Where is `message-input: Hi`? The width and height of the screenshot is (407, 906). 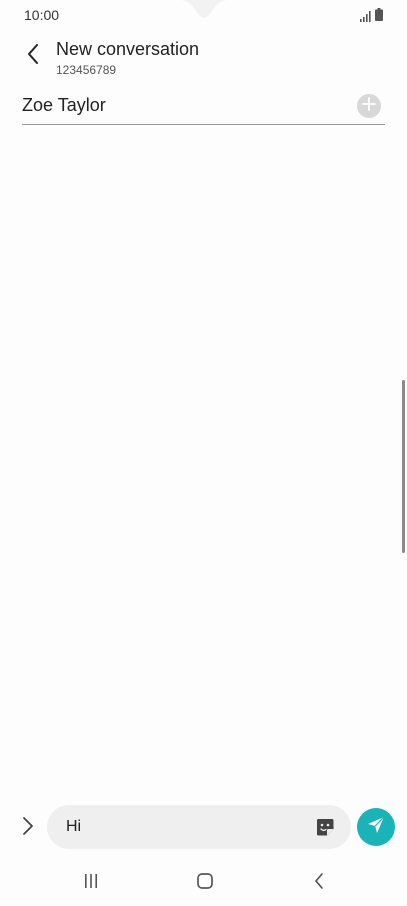 message-input: Hi is located at coordinates (199, 827).